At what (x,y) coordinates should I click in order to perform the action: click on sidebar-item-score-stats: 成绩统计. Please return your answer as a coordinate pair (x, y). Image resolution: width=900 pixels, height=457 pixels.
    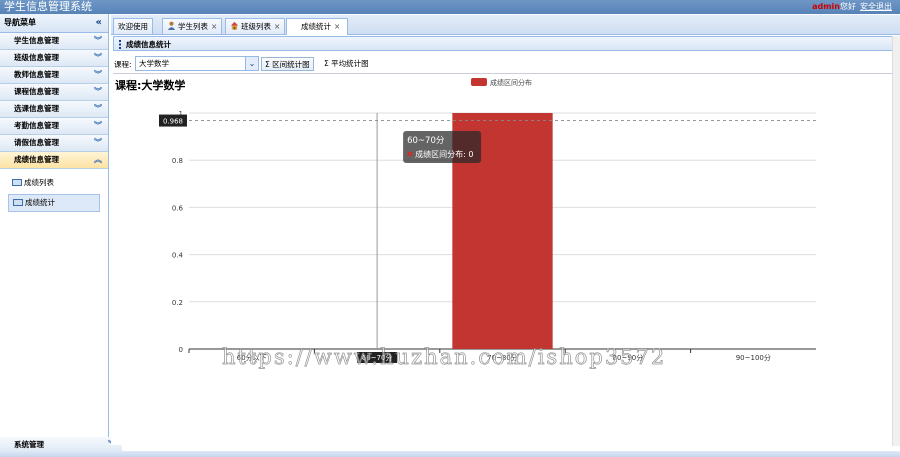
    Looking at the image, I should click on (54, 203).